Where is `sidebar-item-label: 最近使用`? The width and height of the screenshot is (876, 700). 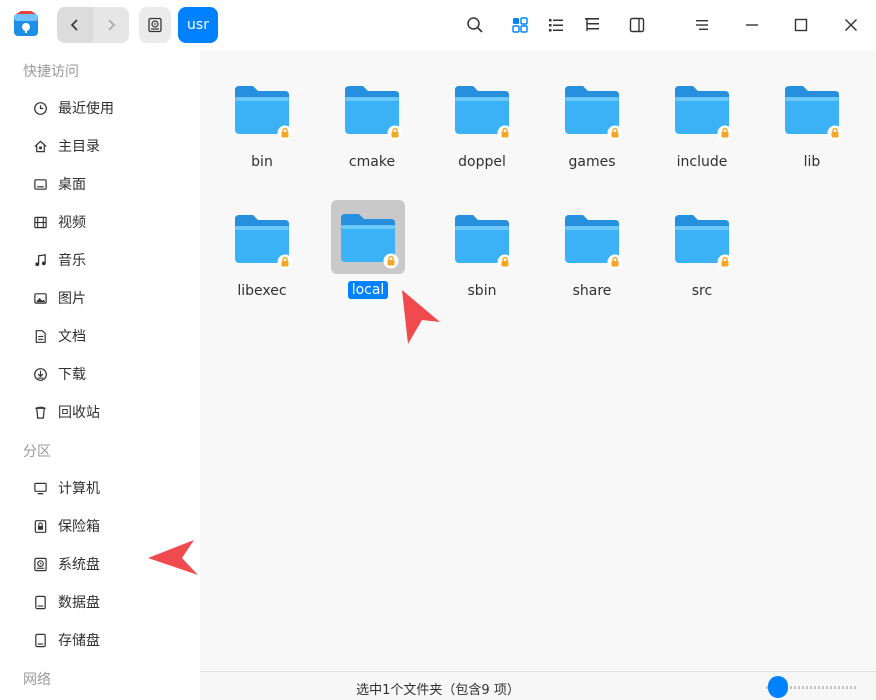 sidebar-item-label: 最近使用 is located at coordinates (86, 109).